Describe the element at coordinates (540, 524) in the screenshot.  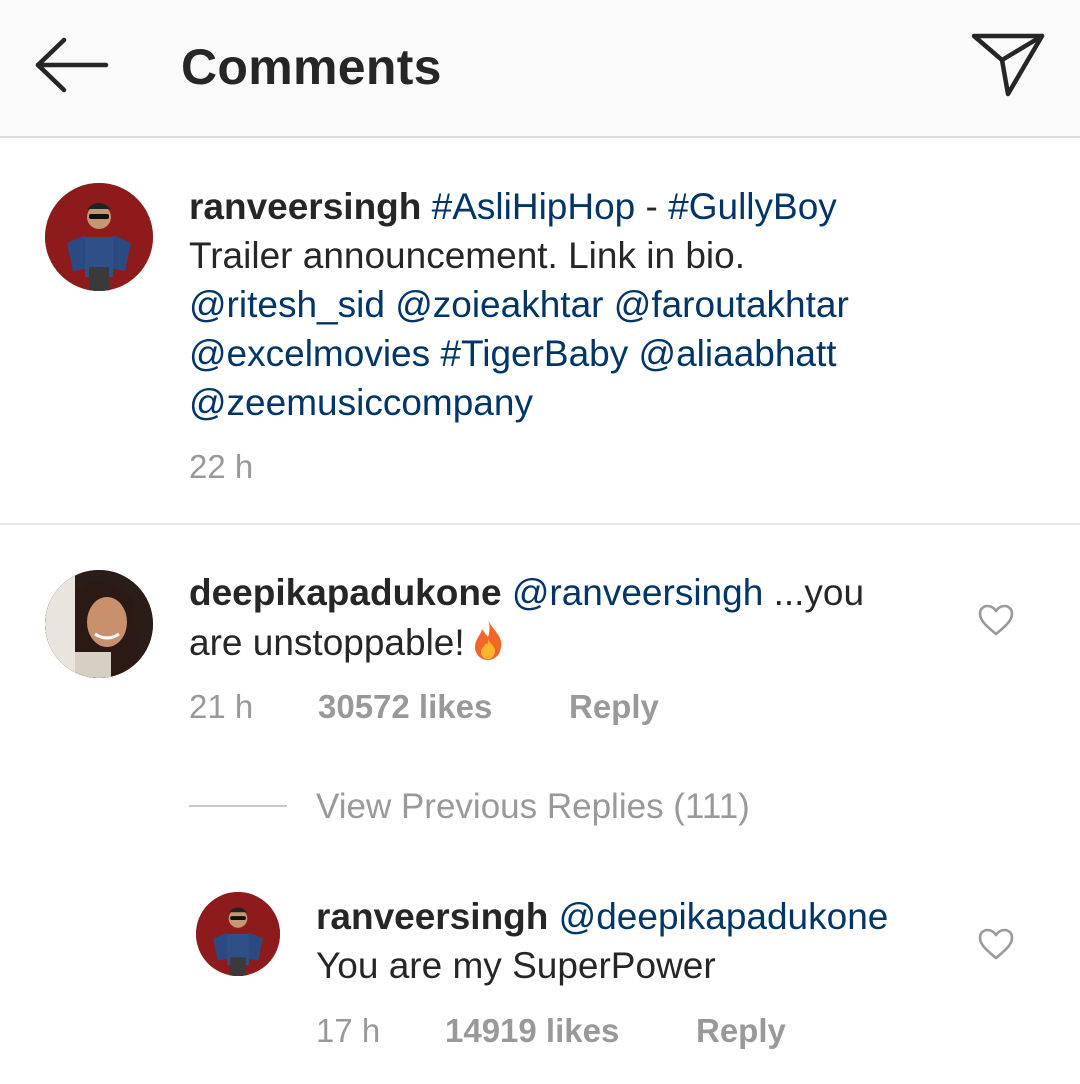
I see `divider` at that location.